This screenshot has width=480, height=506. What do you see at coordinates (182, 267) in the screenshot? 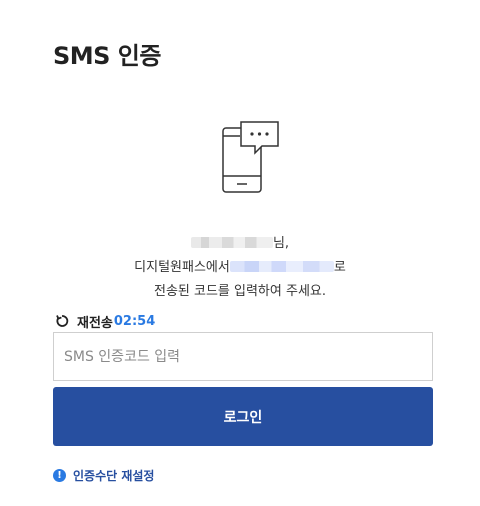
I see `line2-prefix: 디지털원패스에서` at bounding box center [182, 267].